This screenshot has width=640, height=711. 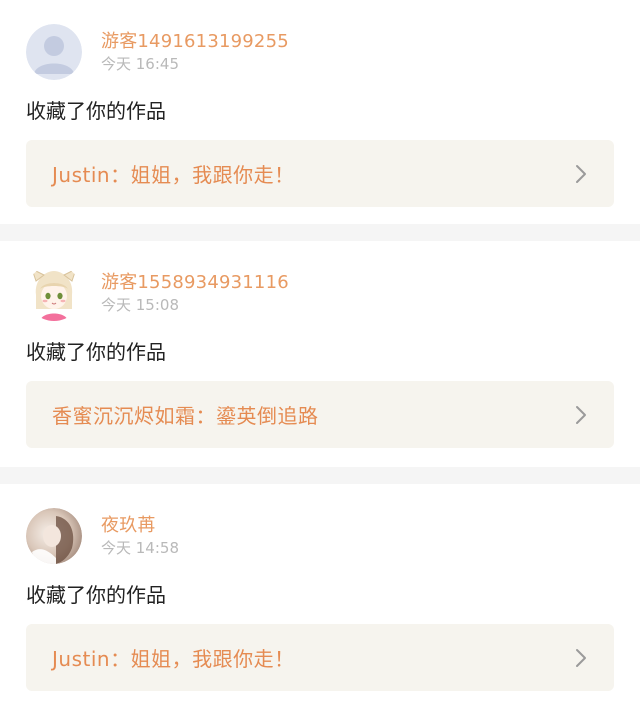 I want to click on notification-header: 游客1558934931116 今天 15:08, so click(x=157, y=293).